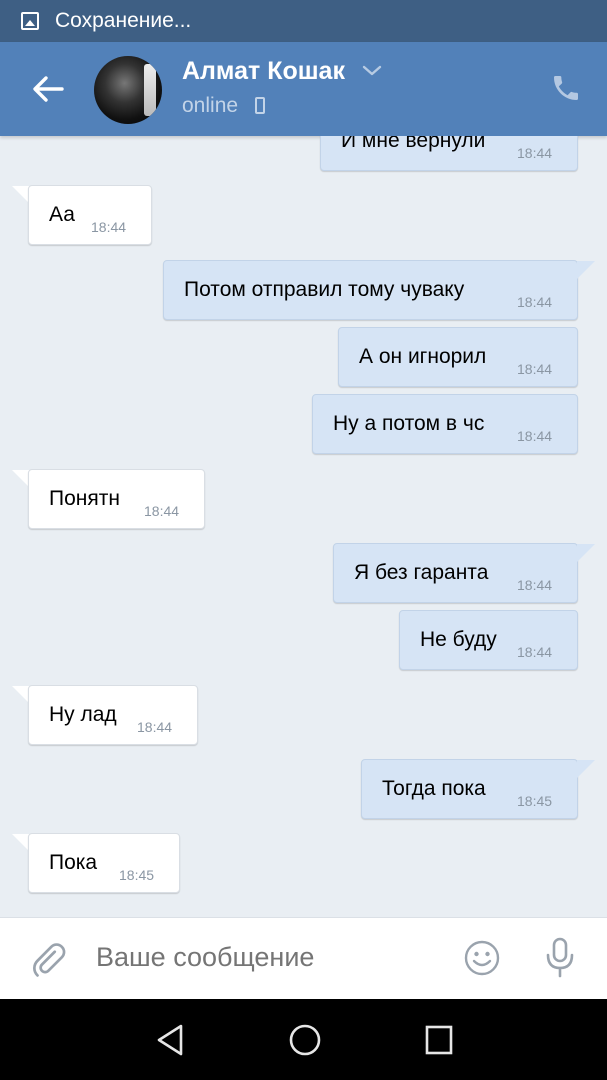 This screenshot has width=607, height=1080. Describe the element at coordinates (261, 957) in the screenshot. I see `message-input` at that location.